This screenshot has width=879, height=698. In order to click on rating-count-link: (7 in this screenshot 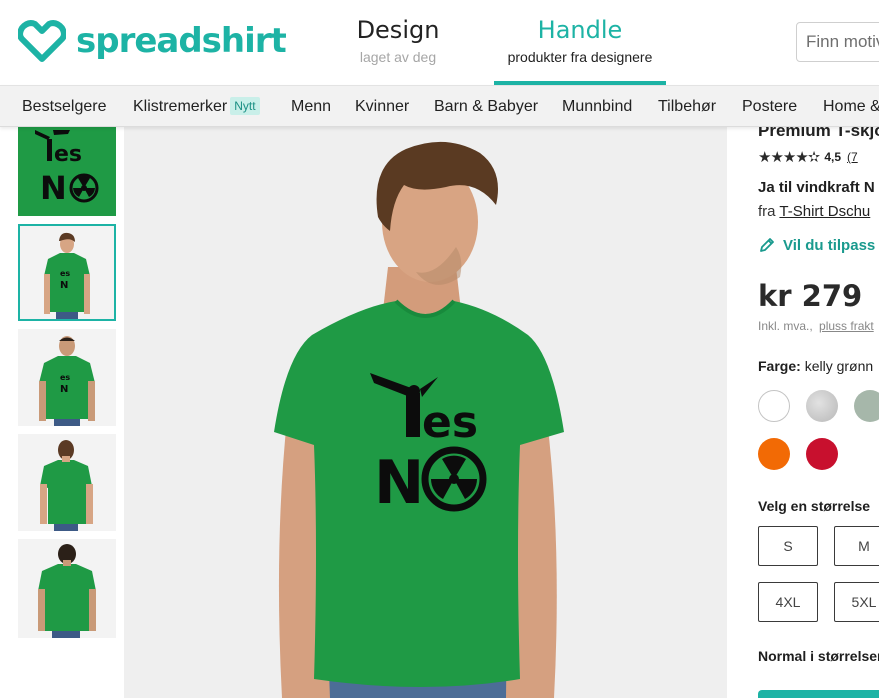, I will do `click(852, 157)`.